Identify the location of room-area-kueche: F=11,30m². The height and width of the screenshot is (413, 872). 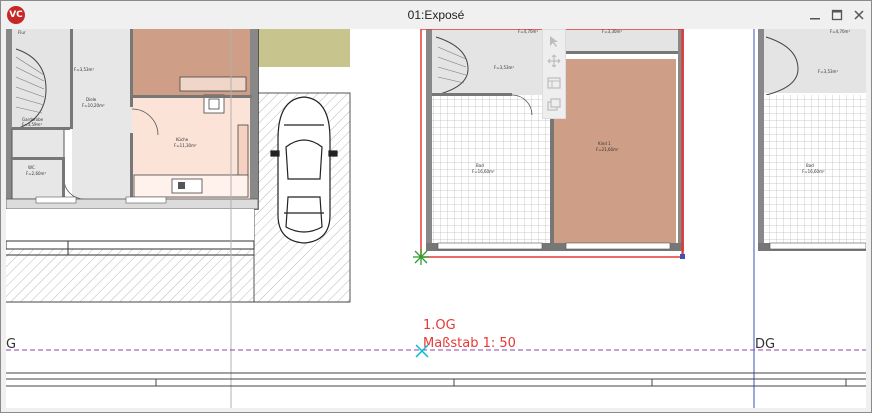
(185, 145).